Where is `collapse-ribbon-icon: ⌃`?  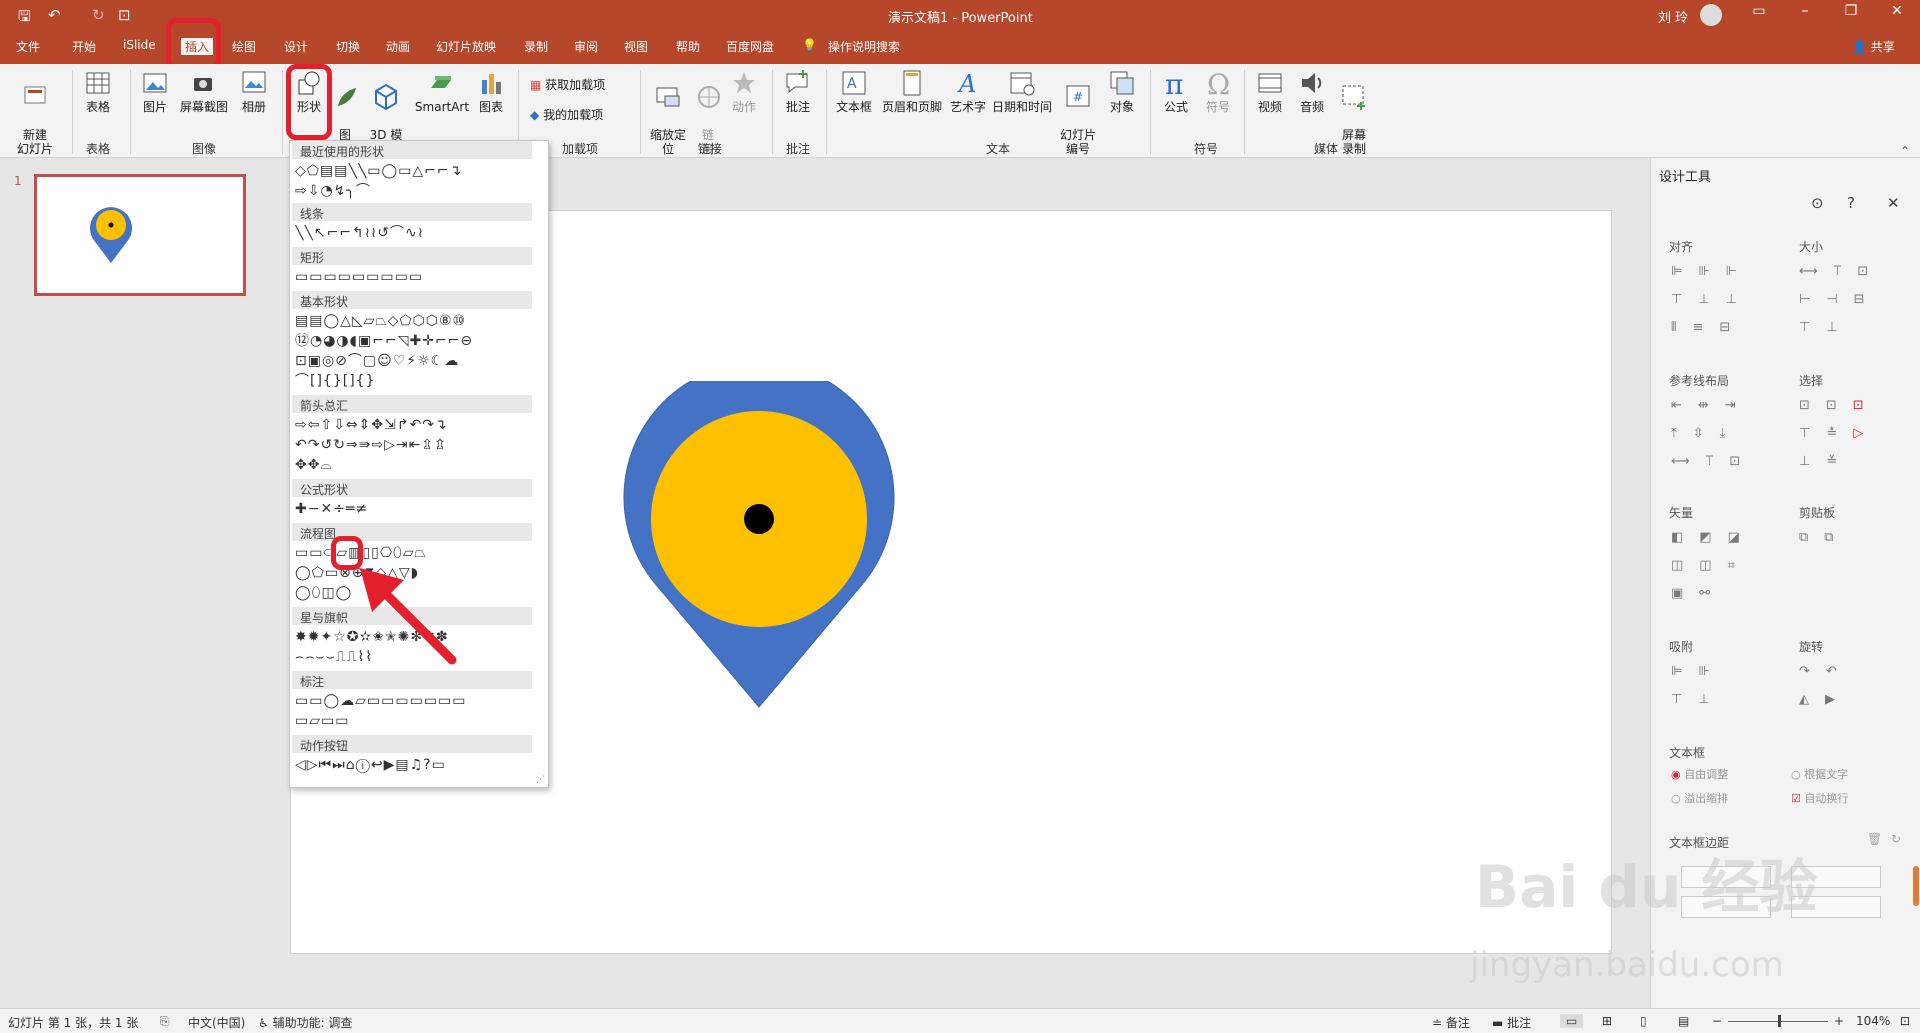 collapse-ribbon-icon: ⌃ is located at coordinates (1905, 151).